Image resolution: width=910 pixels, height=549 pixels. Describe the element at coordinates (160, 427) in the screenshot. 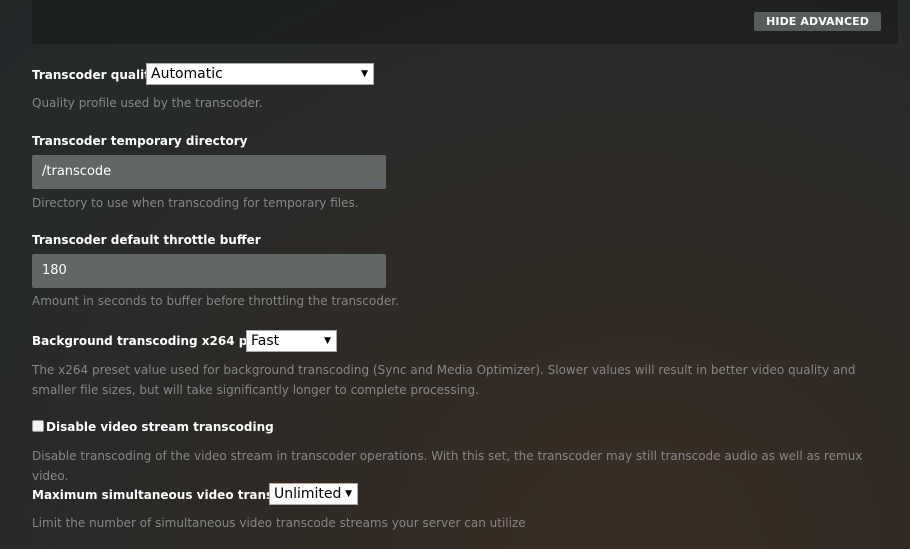

I see `disable-video-stream-label: Disable video stream transcoding` at that location.